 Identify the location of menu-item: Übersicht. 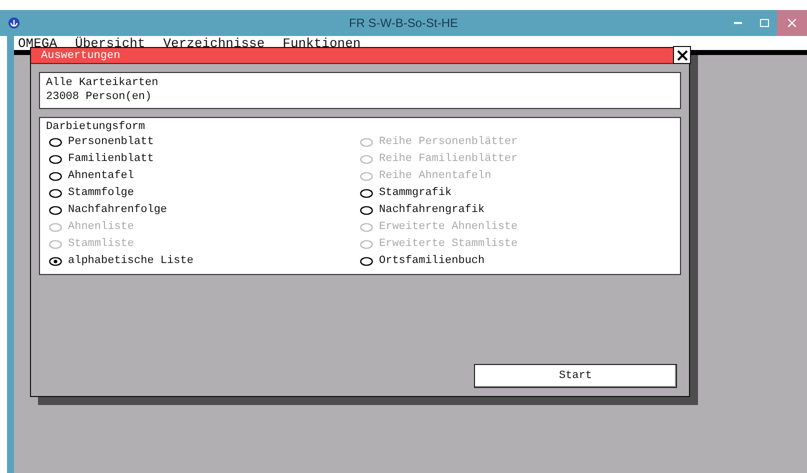
(110, 43).